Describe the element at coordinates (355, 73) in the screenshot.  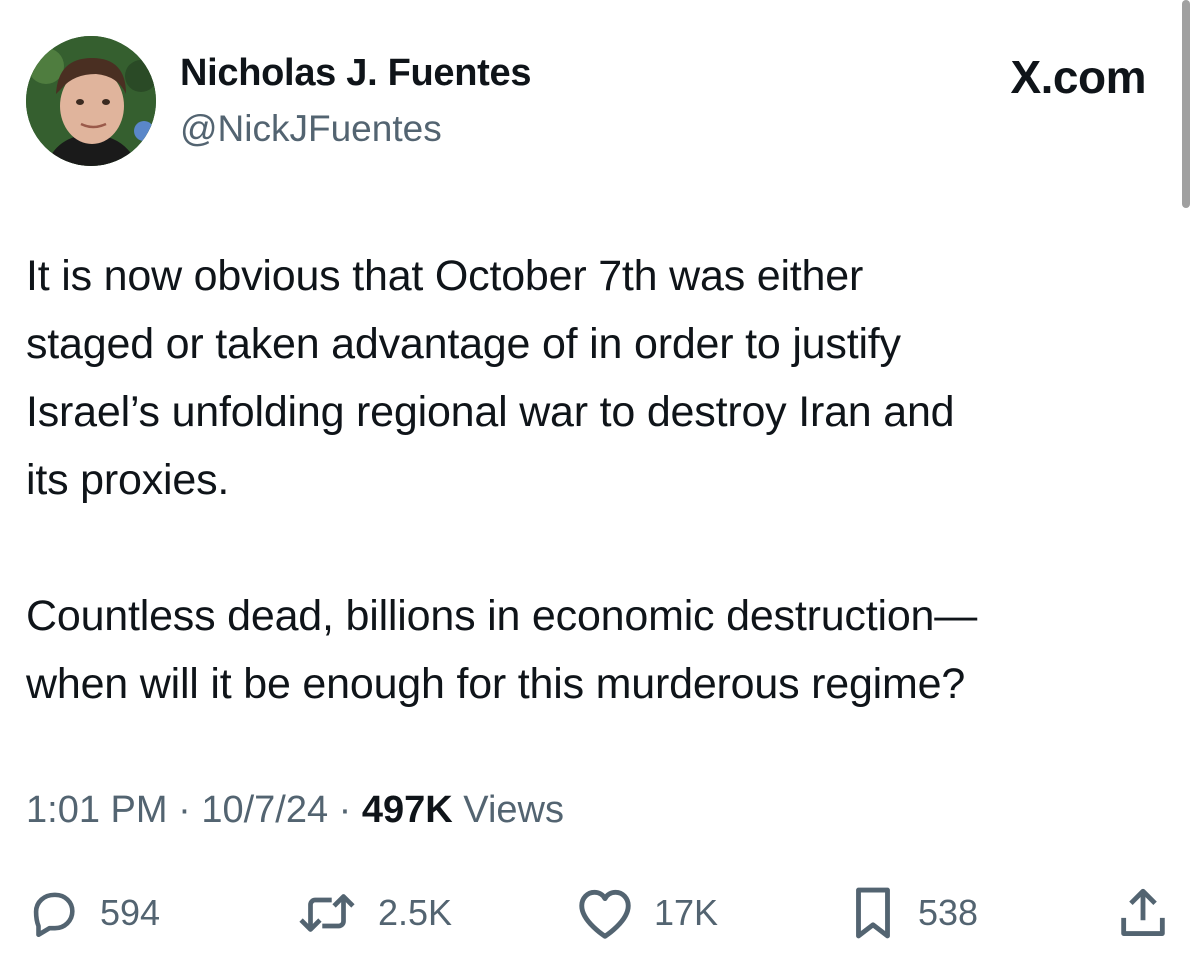
I see `author-display-name: Nicholas J. Fuentes` at that location.